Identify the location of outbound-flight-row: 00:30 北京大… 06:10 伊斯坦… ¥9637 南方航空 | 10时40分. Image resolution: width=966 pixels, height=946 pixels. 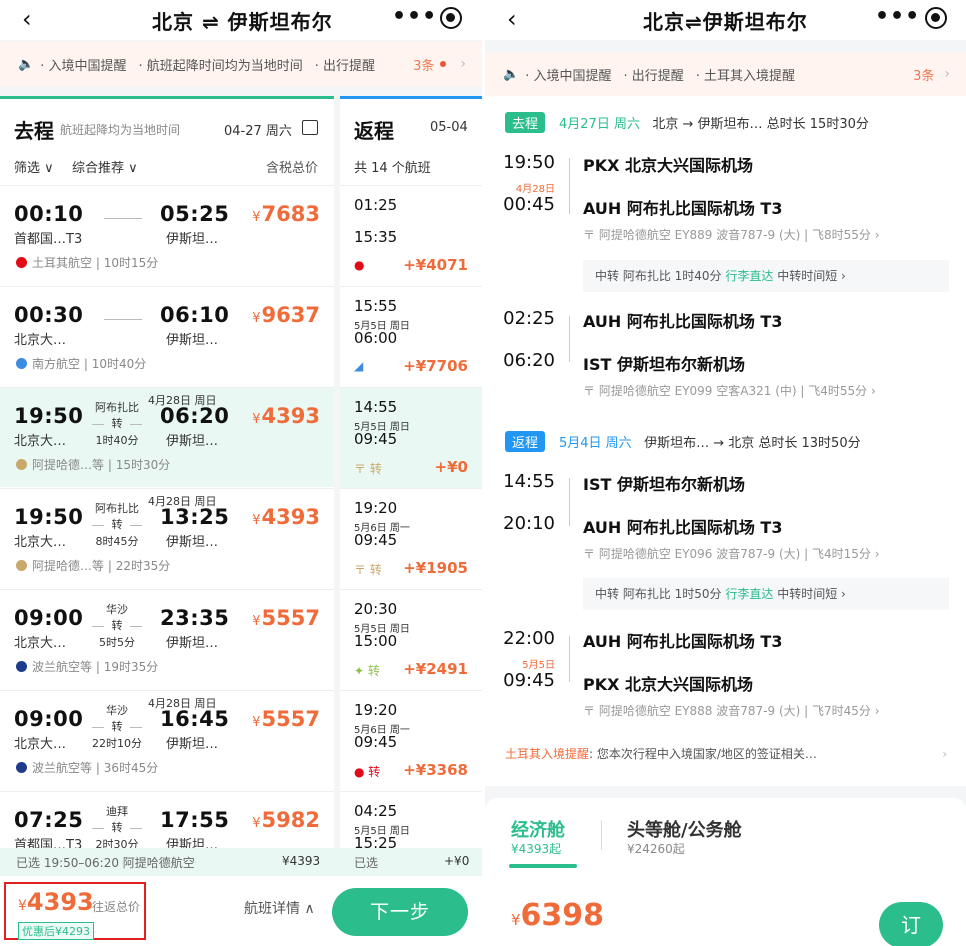
(167, 336).